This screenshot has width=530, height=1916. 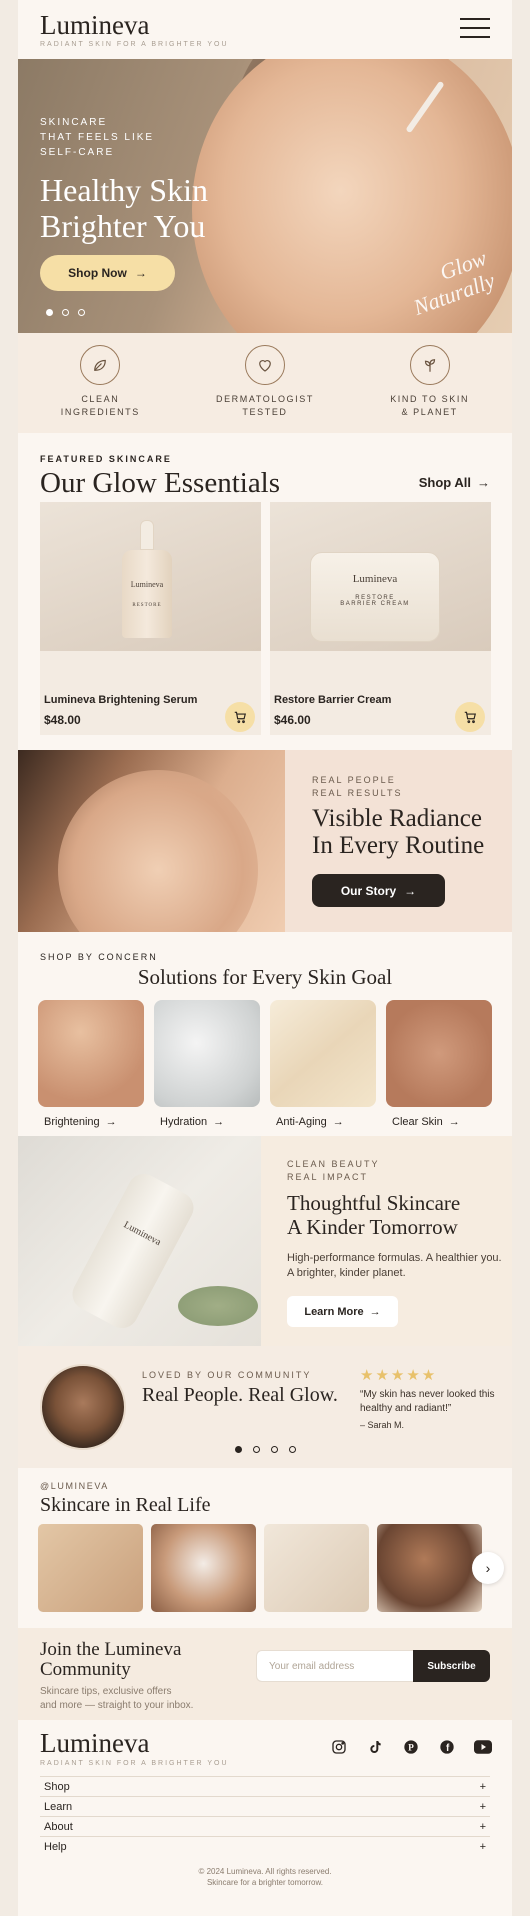 I want to click on our-story-button: Our Story →, so click(x=378, y=890).